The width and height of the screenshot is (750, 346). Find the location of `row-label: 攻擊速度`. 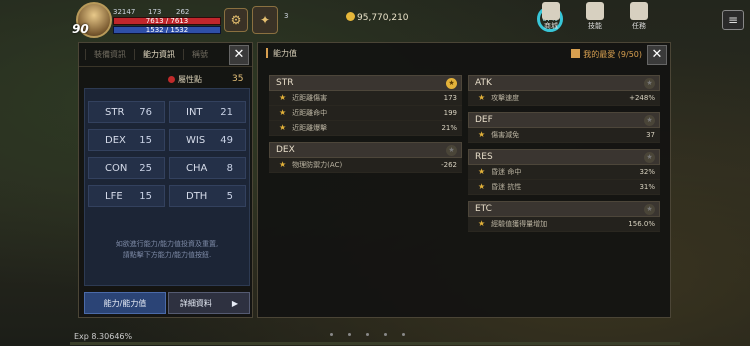

row-label: 攻擊速度 is located at coordinates (505, 98).